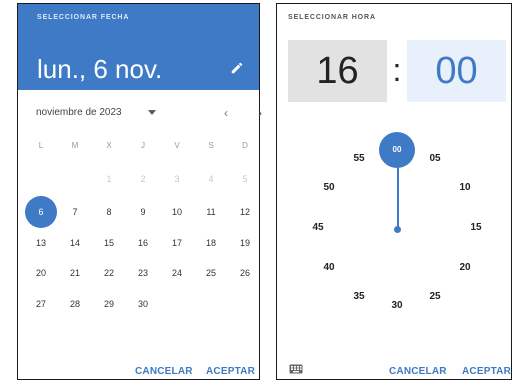  What do you see at coordinates (177, 145) in the screenshot?
I see `weekday-label: V` at bounding box center [177, 145].